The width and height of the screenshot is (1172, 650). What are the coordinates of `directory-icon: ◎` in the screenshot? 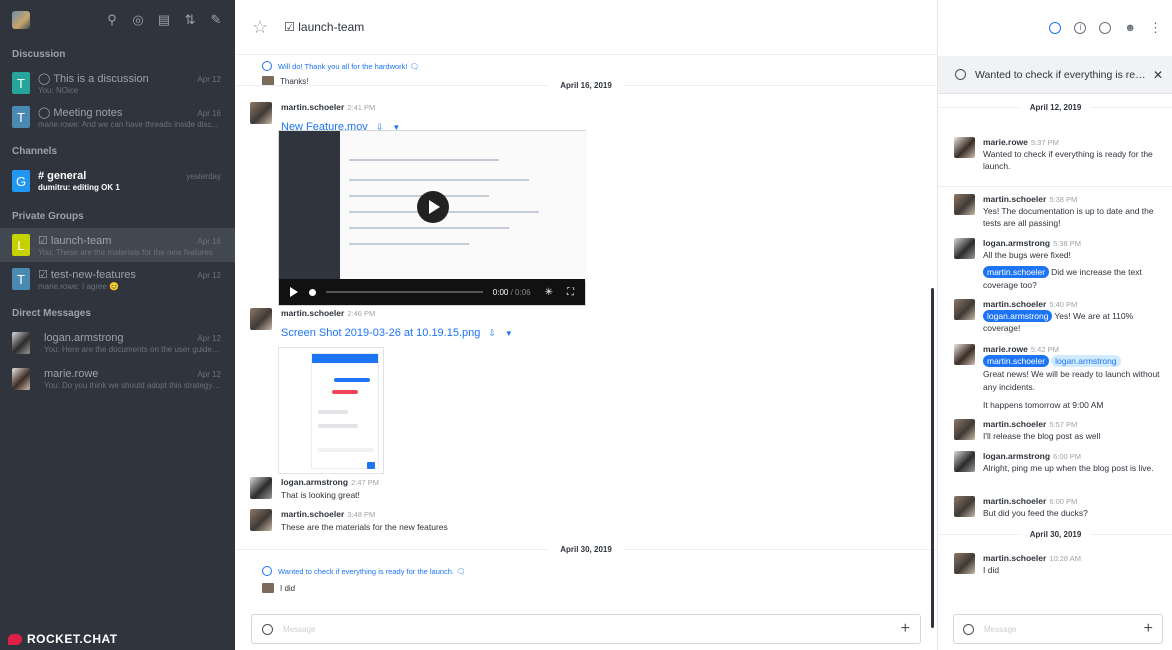 It's located at (138, 20).